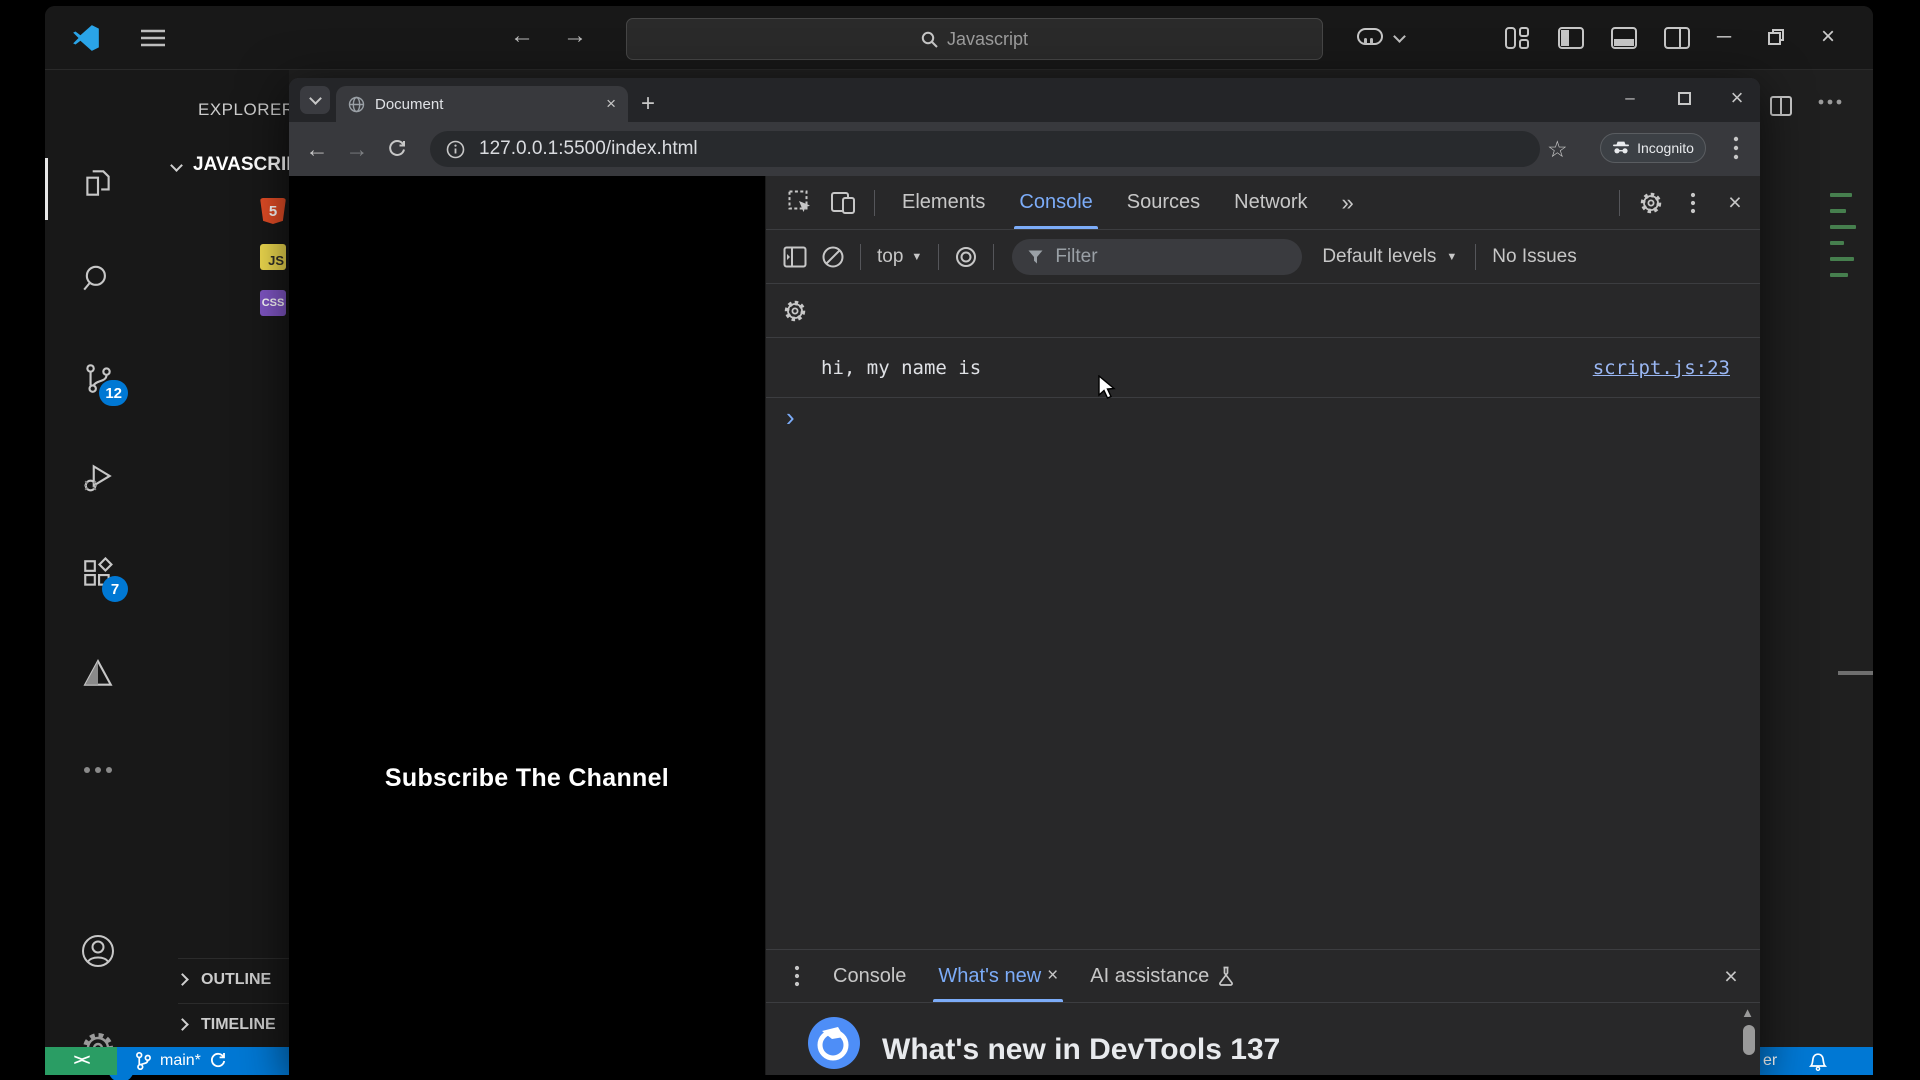 The image size is (1920, 1080). Describe the element at coordinates (1830, 102) in the screenshot. I see `editor-more-actions-icon` at that location.